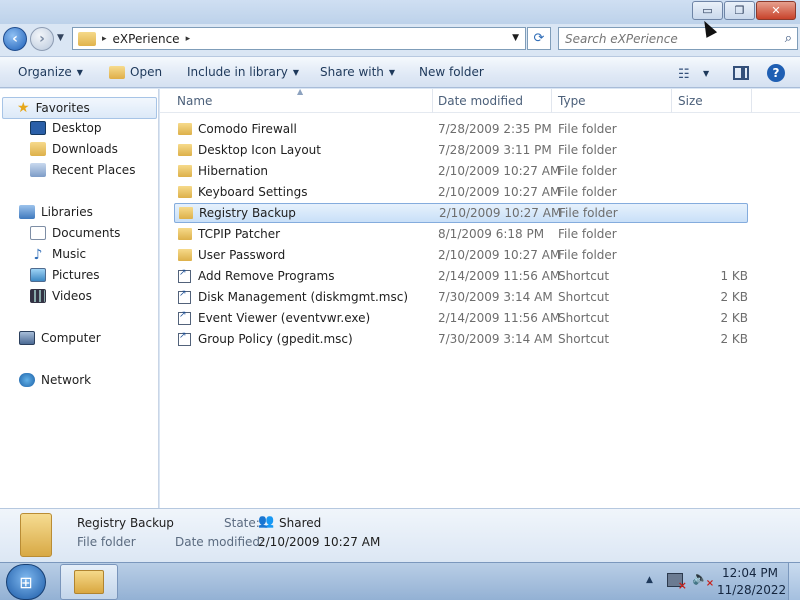 The width and height of the screenshot is (800, 600). I want to click on show-hidden-icons-icon: ▲, so click(649, 580).